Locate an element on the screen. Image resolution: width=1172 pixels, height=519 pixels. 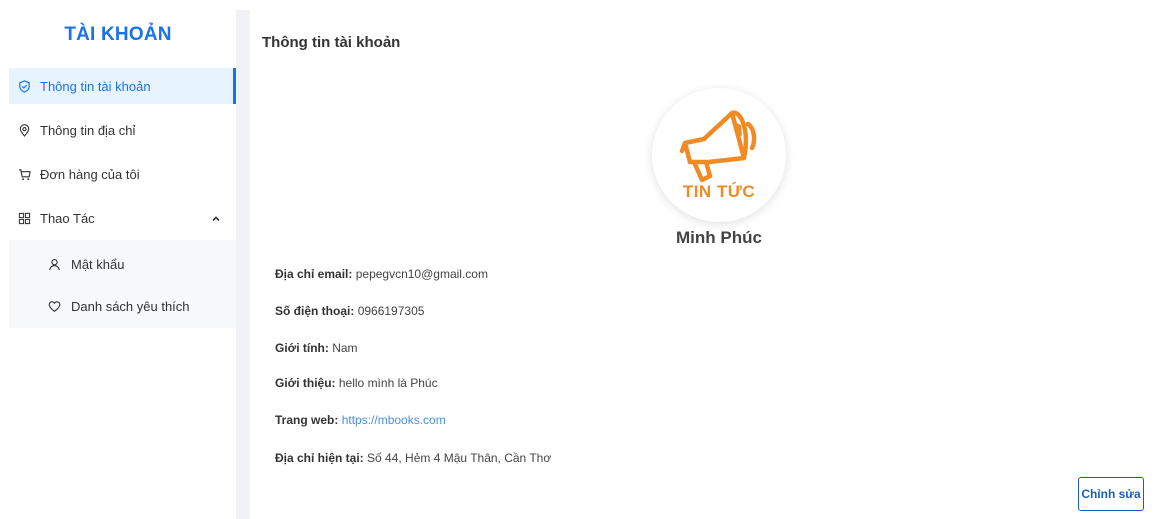
phone-value: 0966197305 is located at coordinates (391, 311).